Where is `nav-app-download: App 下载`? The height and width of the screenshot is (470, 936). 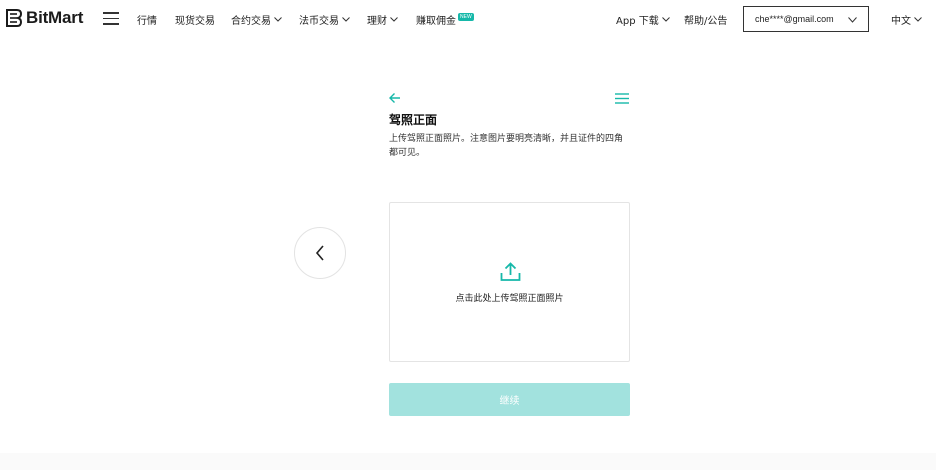
nav-app-download: App 下载 is located at coordinates (643, 19).